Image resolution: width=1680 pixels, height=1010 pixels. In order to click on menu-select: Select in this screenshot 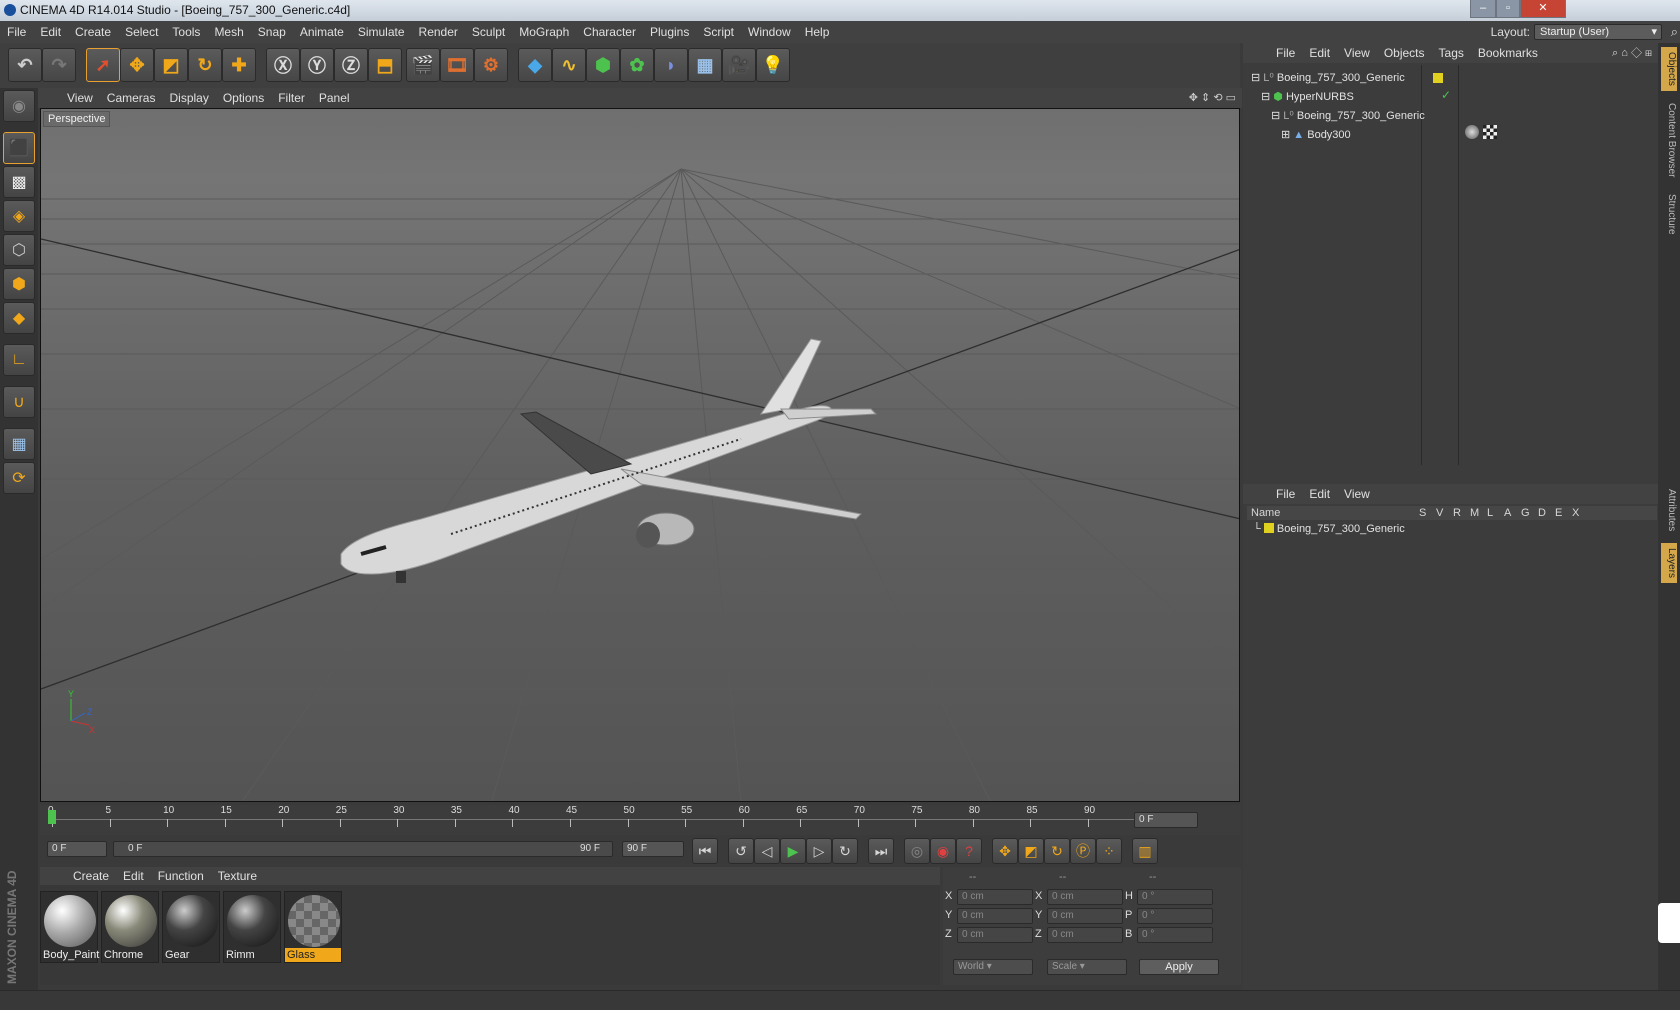, I will do `click(141, 32)`.